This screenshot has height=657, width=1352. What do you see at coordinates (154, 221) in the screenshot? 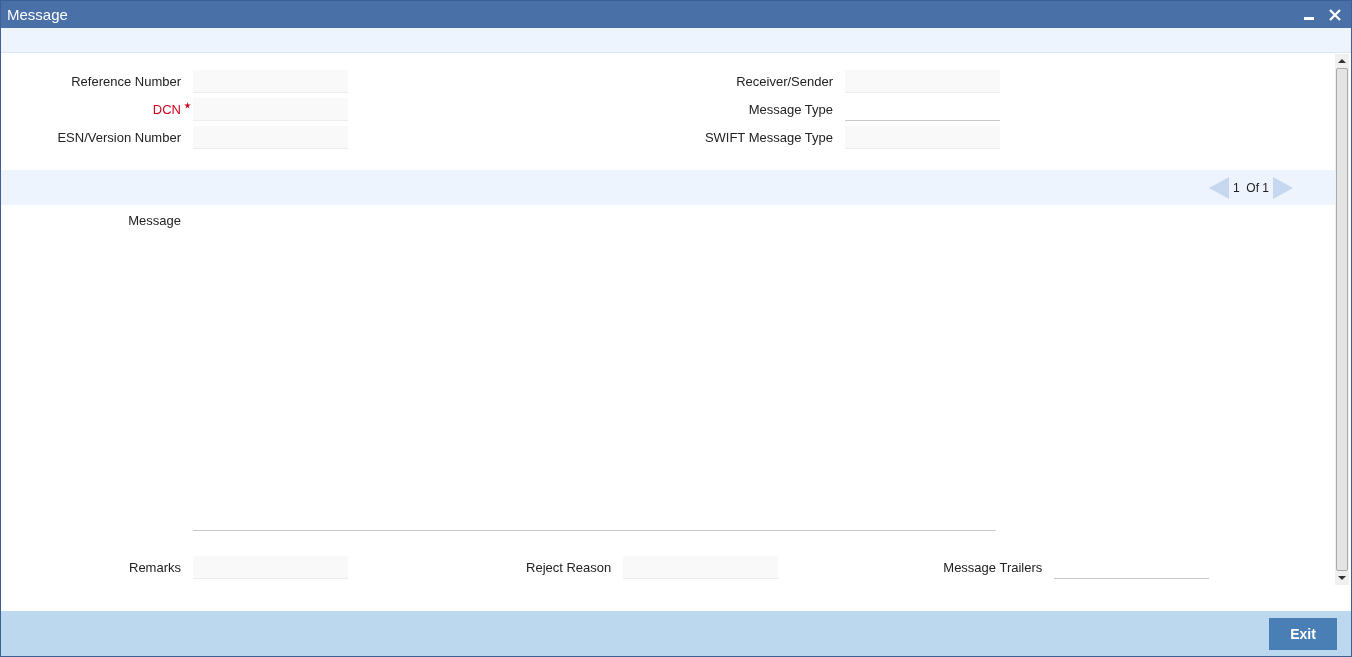
I see `field-label: Message` at bounding box center [154, 221].